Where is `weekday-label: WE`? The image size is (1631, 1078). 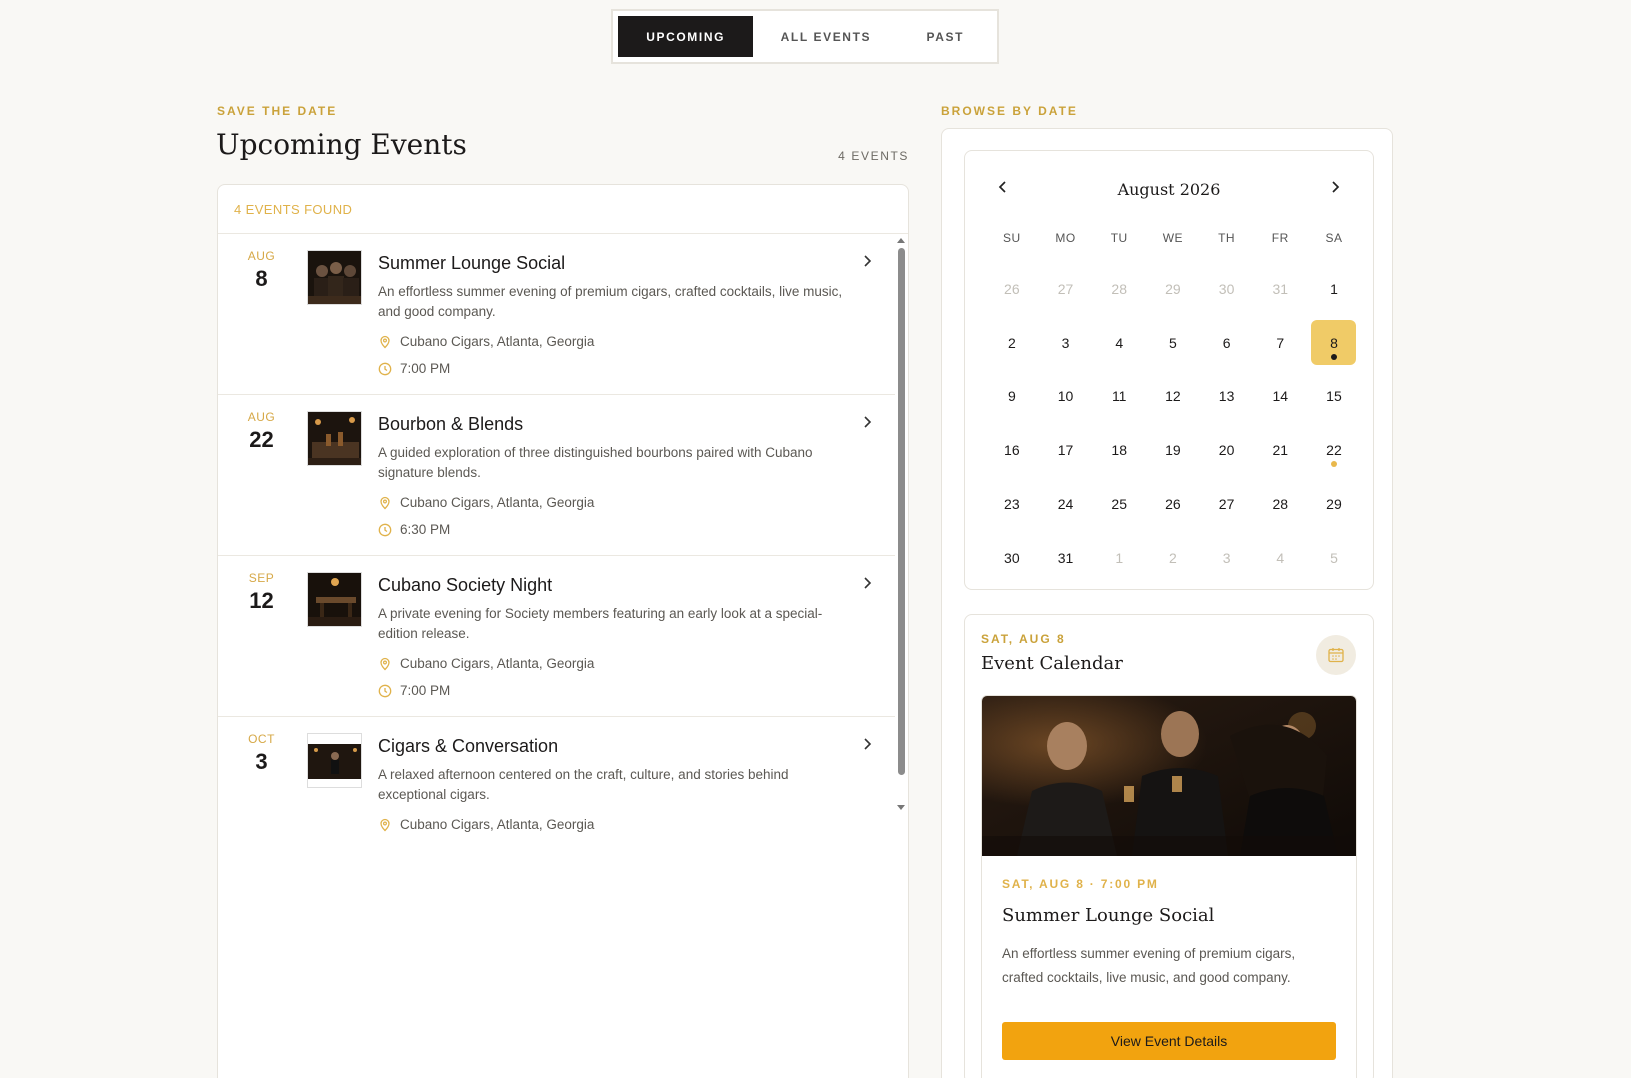 weekday-label: WE is located at coordinates (1173, 238).